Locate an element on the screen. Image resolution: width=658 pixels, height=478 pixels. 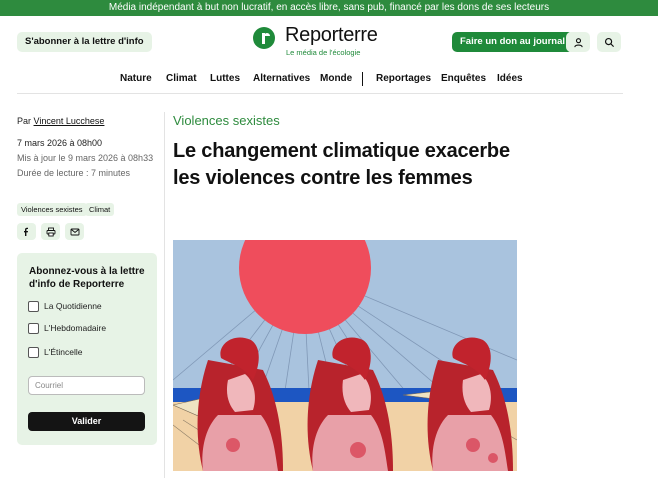
option-label: La Quotidienne is located at coordinates (73, 306).